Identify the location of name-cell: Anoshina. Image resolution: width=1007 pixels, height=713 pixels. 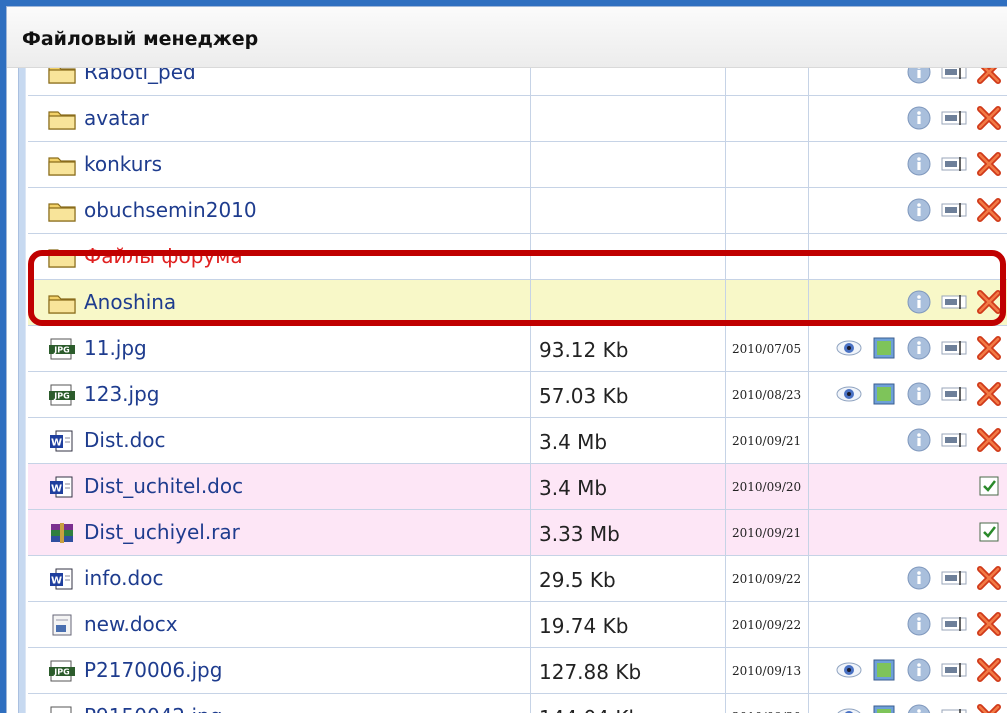
(279, 302).